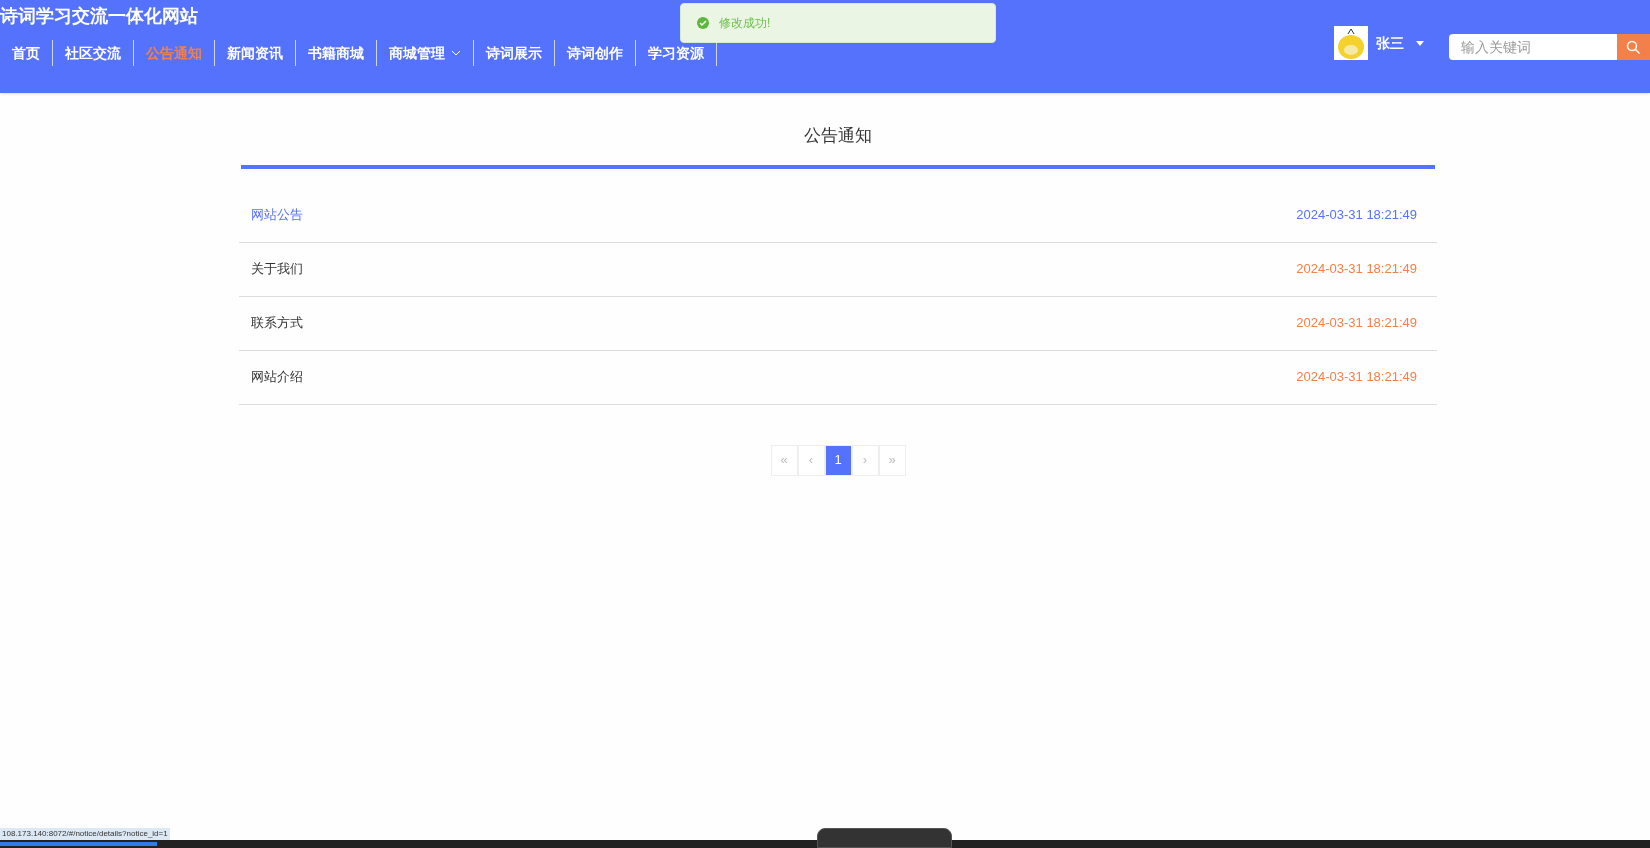  What do you see at coordinates (277, 323) in the screenshot?
I see `notice-title: 联系方式` at bounding box center [277, 323].